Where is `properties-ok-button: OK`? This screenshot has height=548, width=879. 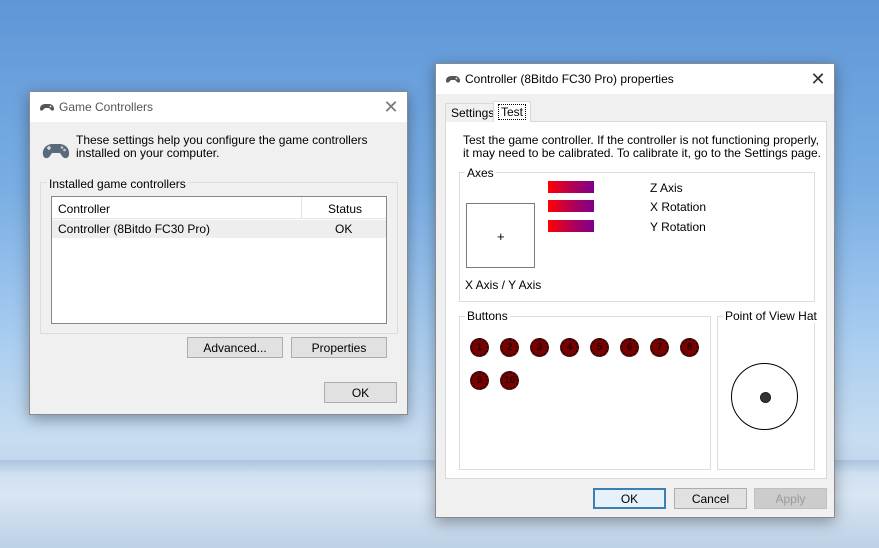
properties-ok-button: OK is located at coordinates (629, 498).